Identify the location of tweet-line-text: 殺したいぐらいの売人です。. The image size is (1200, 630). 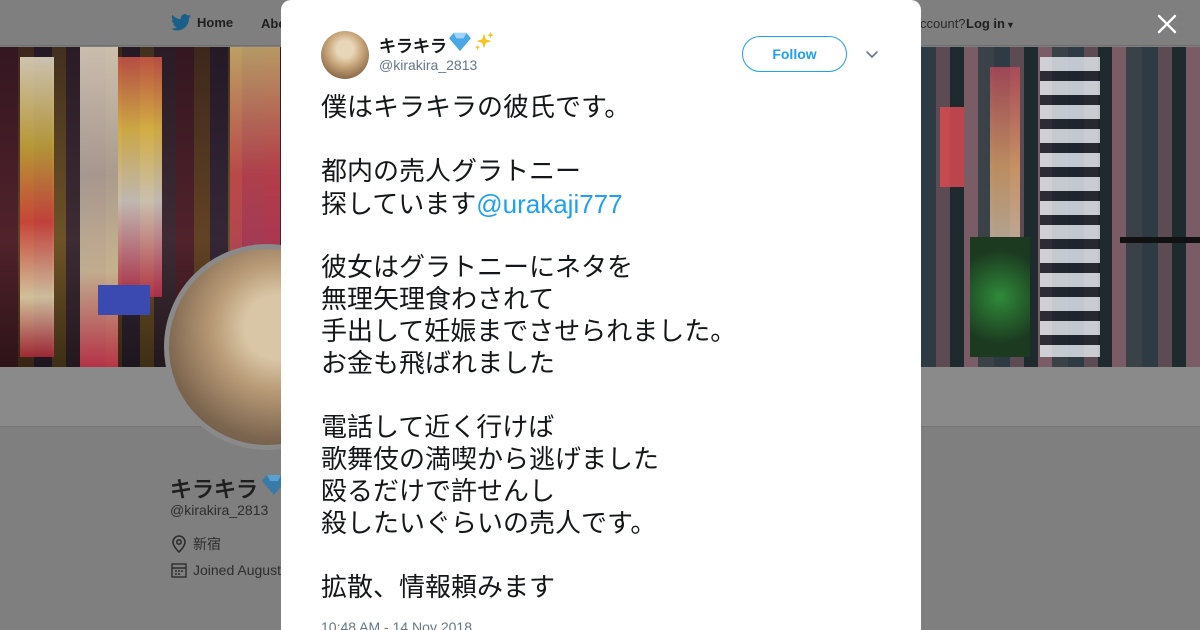
(489, 524).